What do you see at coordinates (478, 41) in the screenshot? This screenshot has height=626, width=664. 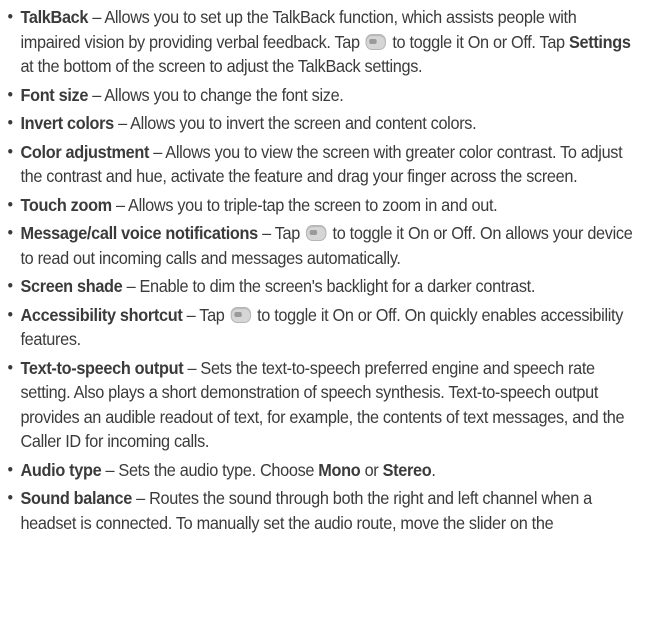 I see `description-text: to toggle it On or Off. Tap` at bounding box center [478, 41].